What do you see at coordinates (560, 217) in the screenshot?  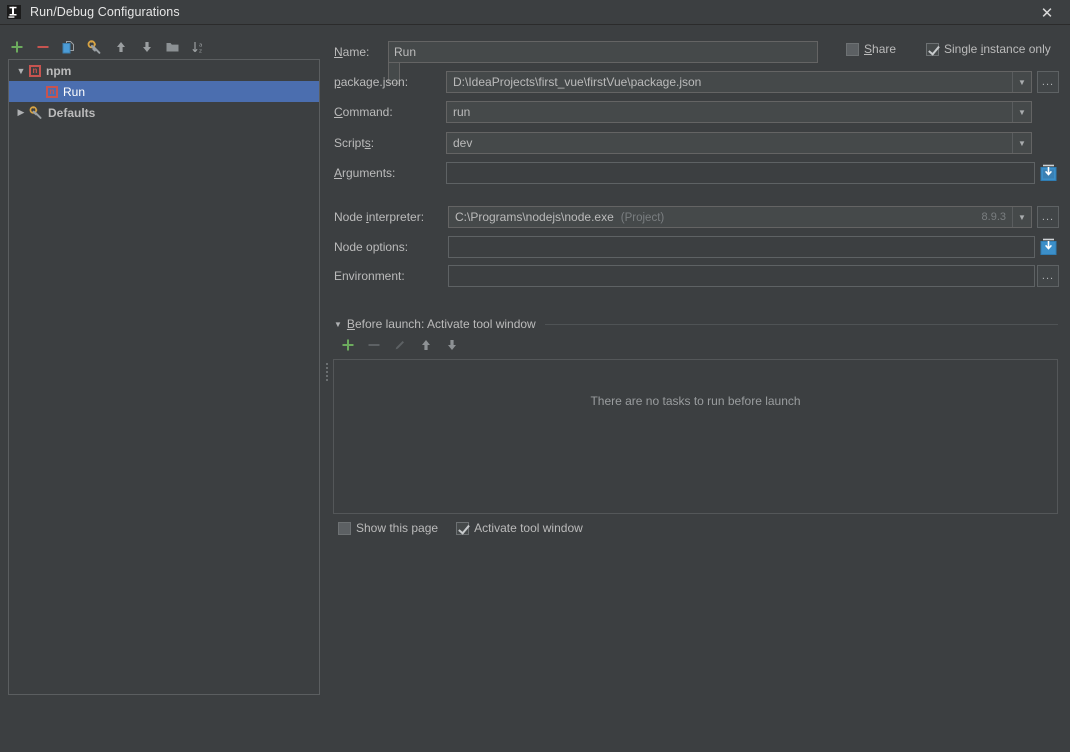 I see `node-interpreter-value: C:\Programs\nodejs\node.exe (Project)` at bounding box center [560, 217].